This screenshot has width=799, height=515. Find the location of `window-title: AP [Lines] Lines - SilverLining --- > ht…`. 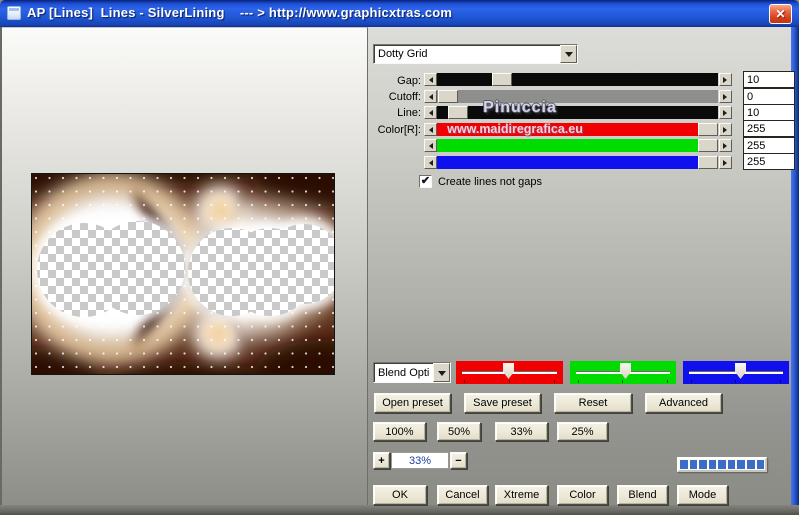

window-title: AP [Lines] Lines - SilverLining --- > ht… is located at coordinates (240, 12).